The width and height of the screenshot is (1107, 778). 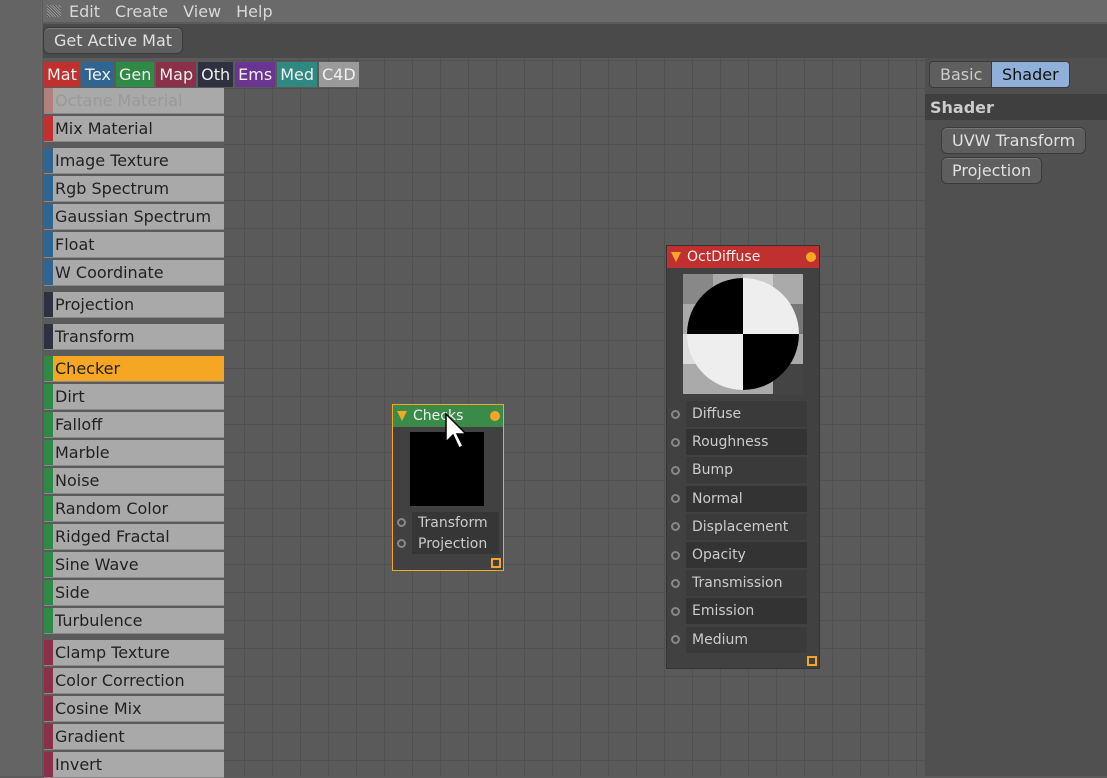 I want to click on menu-edit: Edit, so click(x=84, y=11).